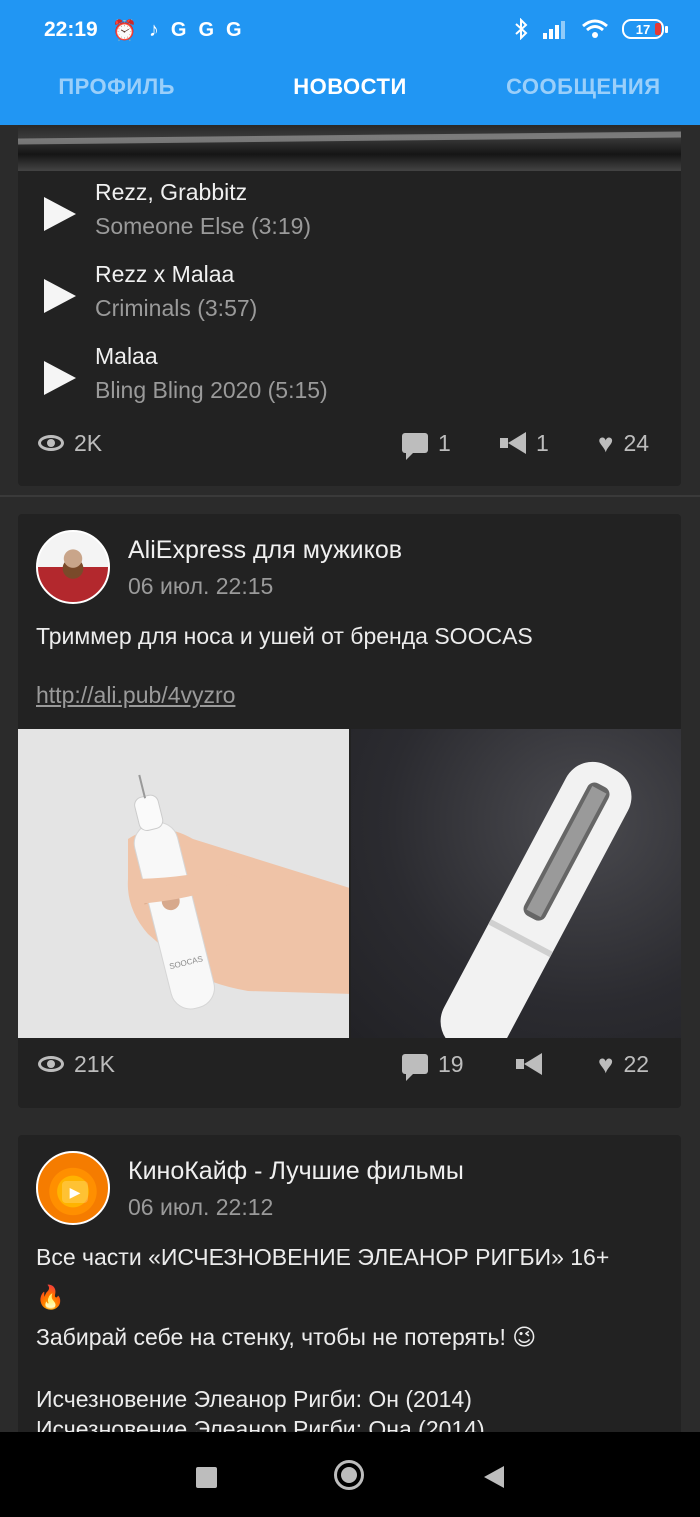 Image resolution: width=700 pixels, height=1517 pixels. I want to click on tab-profile: ПРОФИЛЬ, so click(116, 86).